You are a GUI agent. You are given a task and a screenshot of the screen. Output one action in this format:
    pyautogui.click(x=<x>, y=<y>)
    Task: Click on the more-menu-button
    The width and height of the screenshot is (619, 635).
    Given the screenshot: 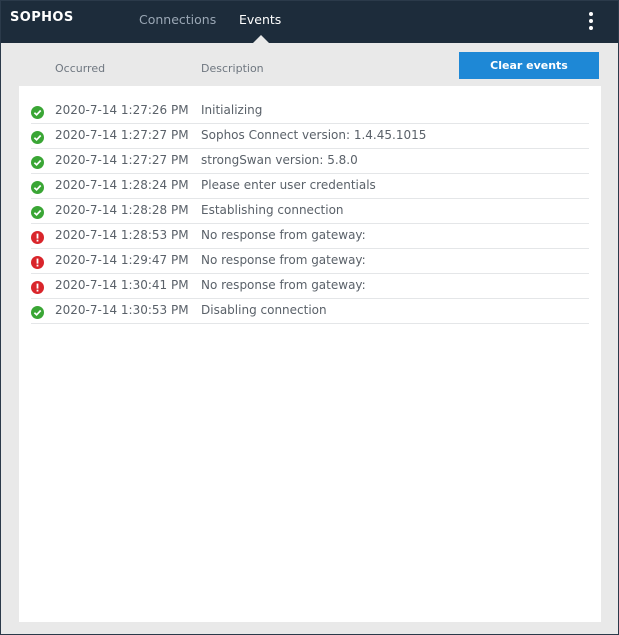 What is the action you would take?
    pyautogui.click(x=591, y=21)
    